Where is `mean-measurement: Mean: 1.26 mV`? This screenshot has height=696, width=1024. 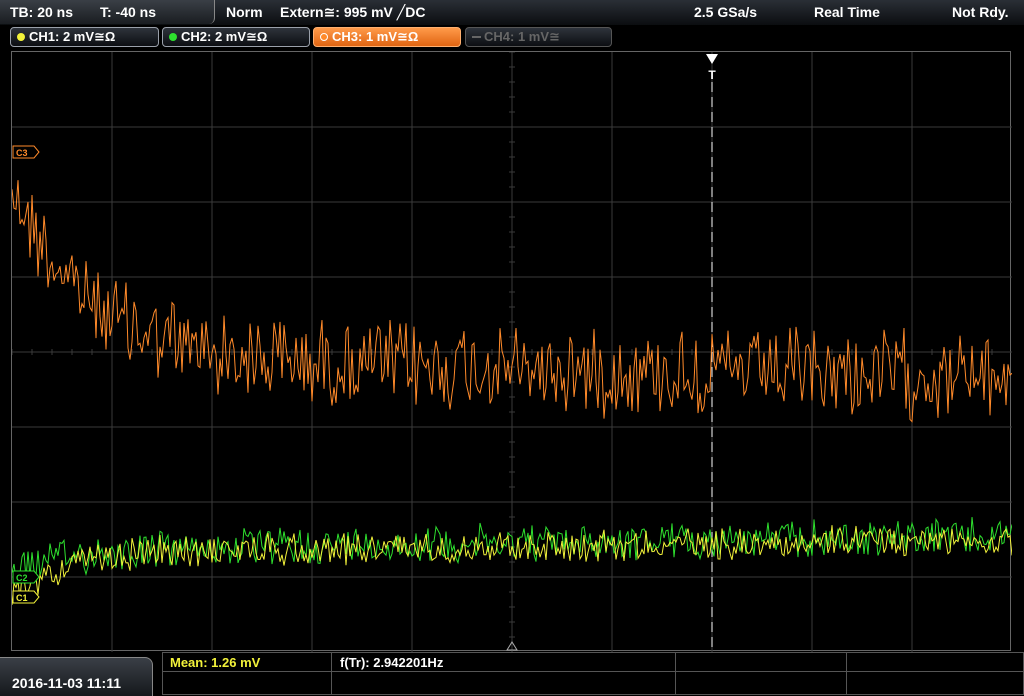 mean-measurement: Mean: 1.26 mV is located at coordinates (215, 662).